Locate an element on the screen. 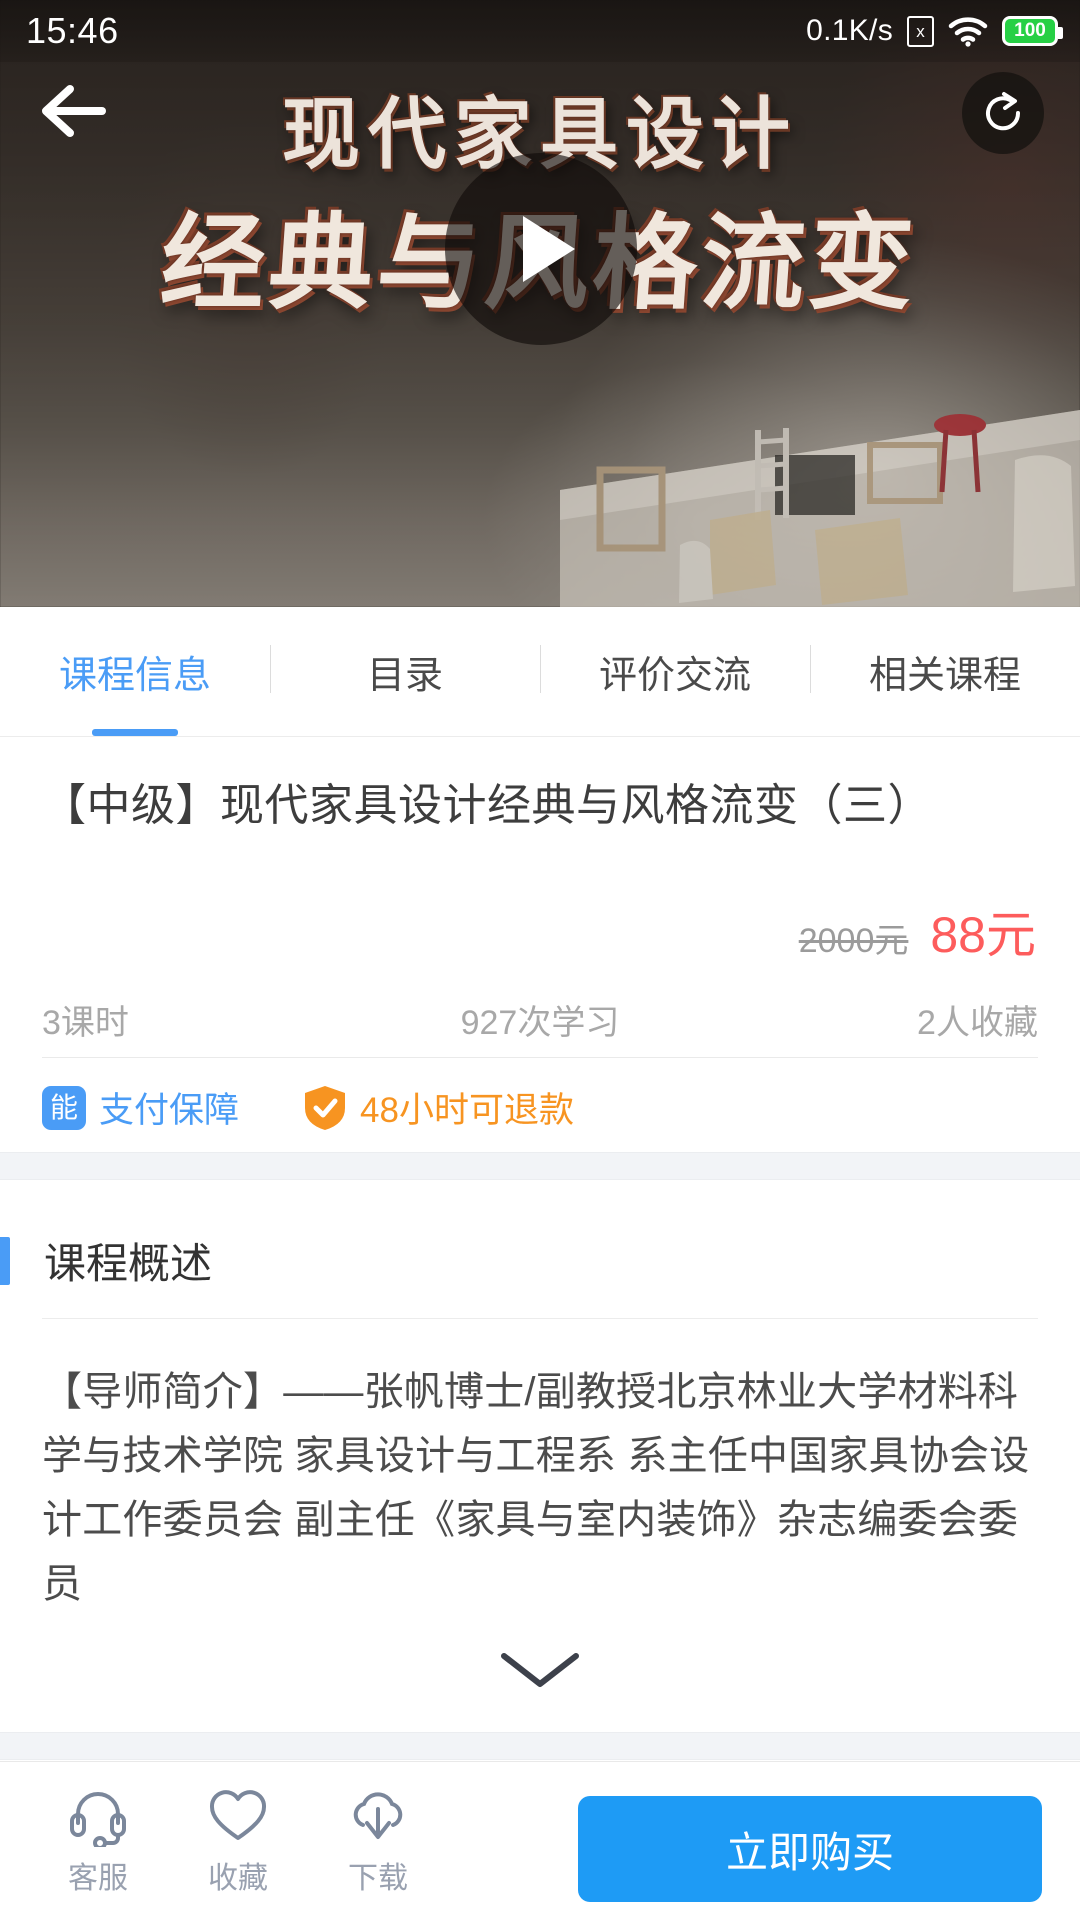 Image resolution: width=1080 pixels, height=1920 pixels. customer-service-label: 客服 is located at coordinates (98, 1878).